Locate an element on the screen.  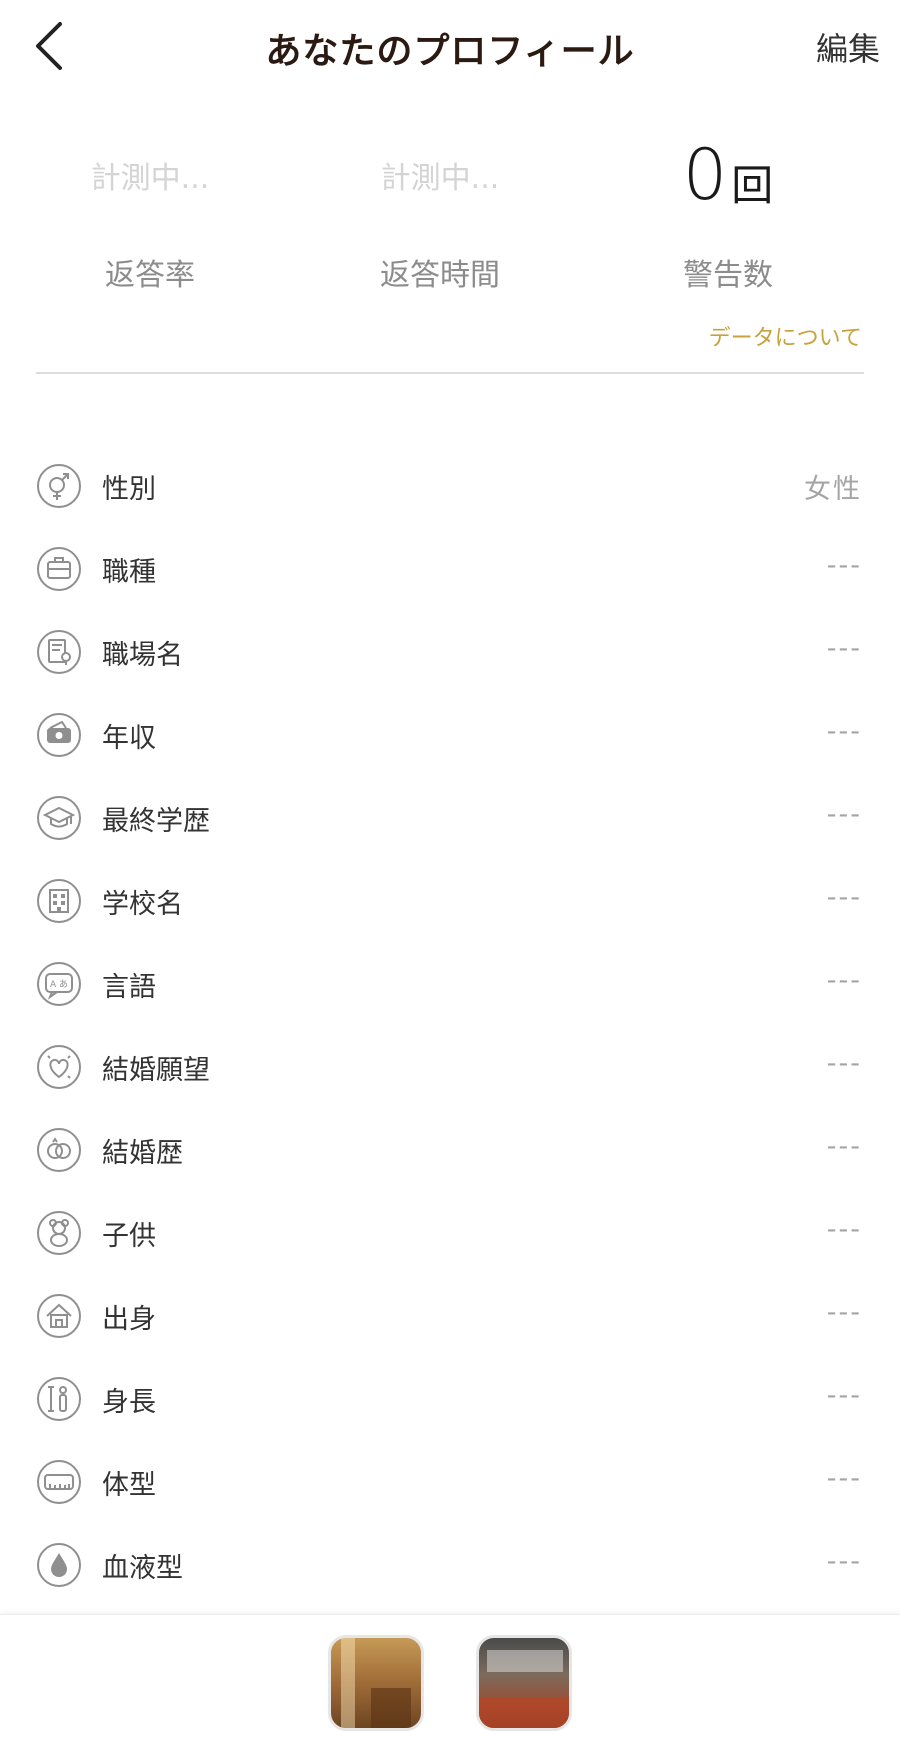
photo-thumbnail-dining-hall is located at coordinates (524, 1683).